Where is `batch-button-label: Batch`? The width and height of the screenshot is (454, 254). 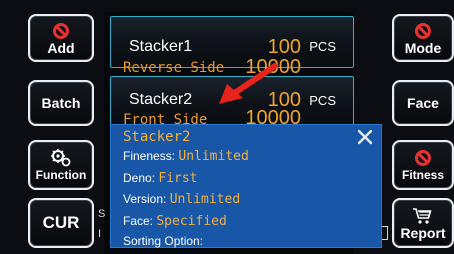
batch-button-label: Batch is located at coordinates (61, 103).